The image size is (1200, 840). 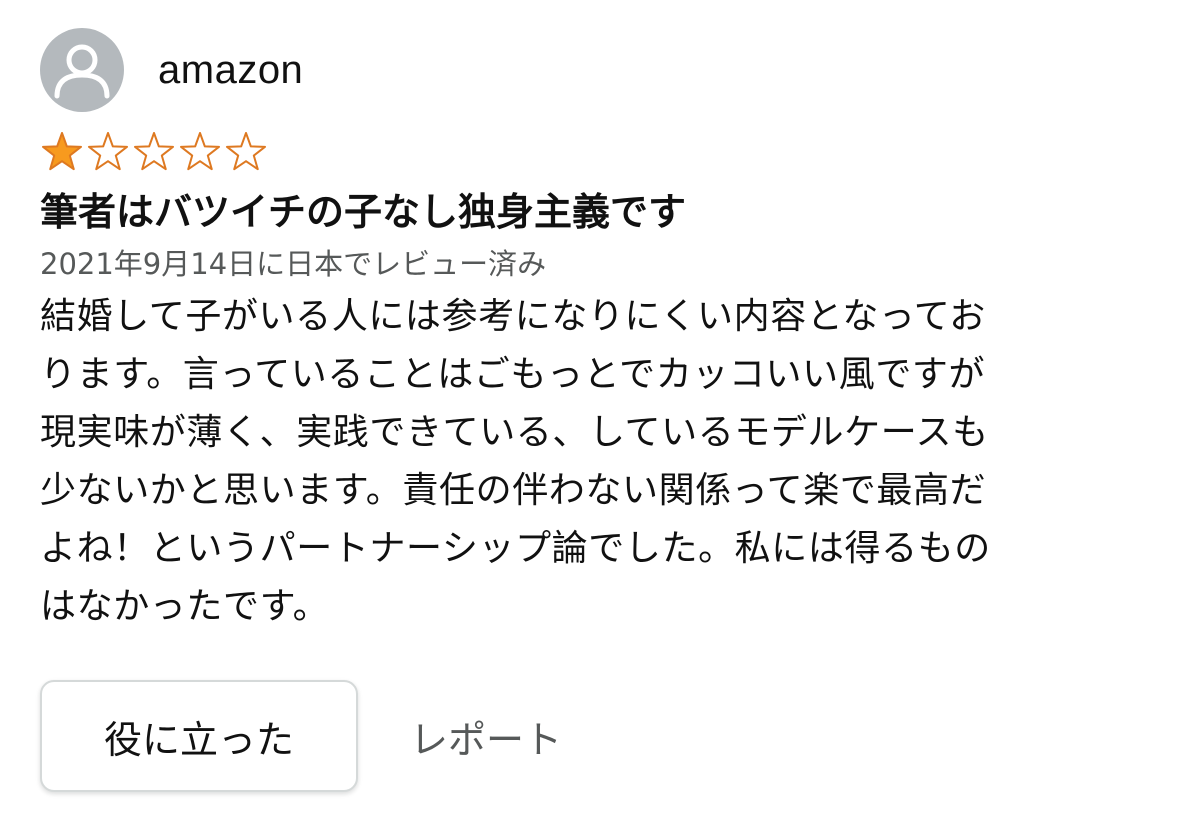 What do you see at coordinates (293, 264) in the screenshot?
I see `review-date: 2021年9月14日に日本でレビュー済み` at bounding box center [293, 264].